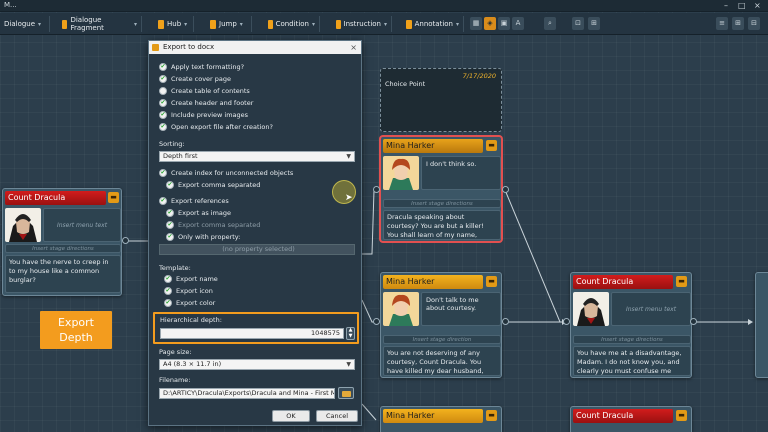  What do you see at coordinates (216, 127) in the screenshot?
I see `option-open-after: ✔ Open export file after creation?` at bounding box center [216, 127].